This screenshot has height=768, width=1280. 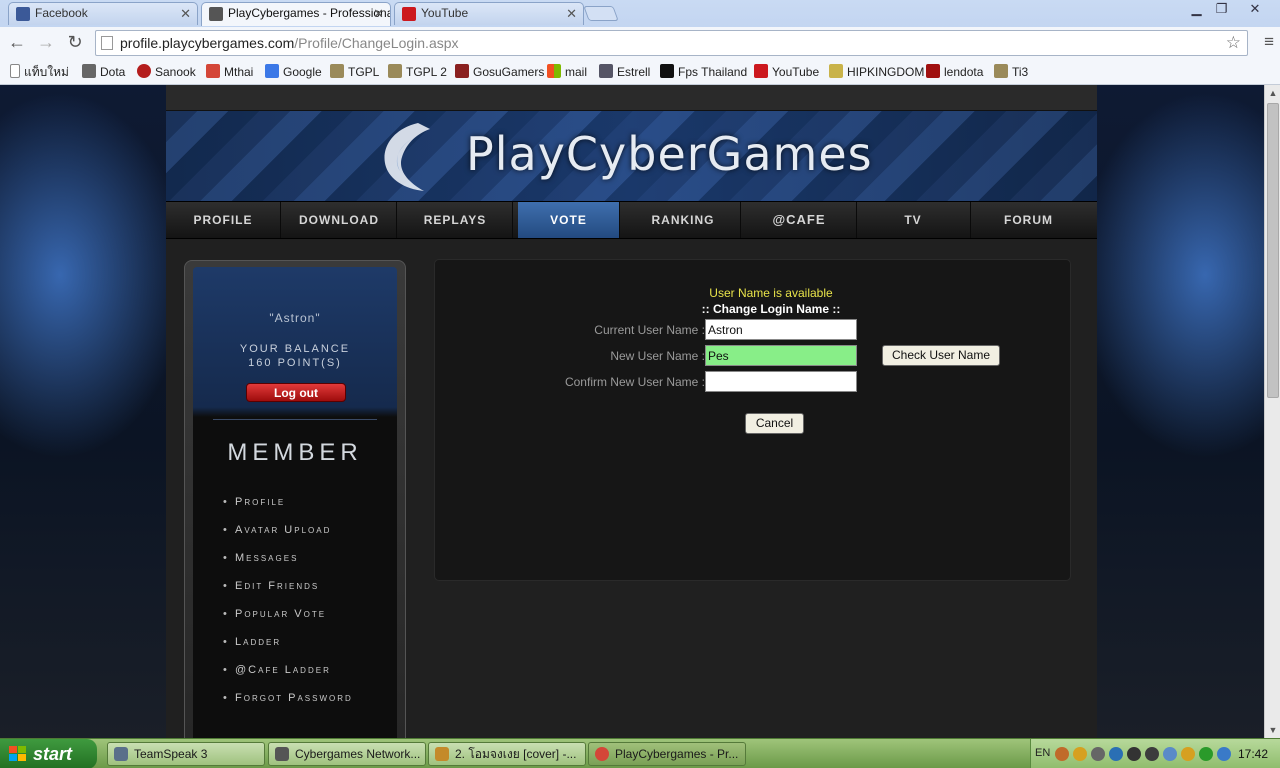 What do you see at coordinates (1062, 754) in the screenshot?
I see `tray-arrow-icon` at bounding box center [1062, 754].